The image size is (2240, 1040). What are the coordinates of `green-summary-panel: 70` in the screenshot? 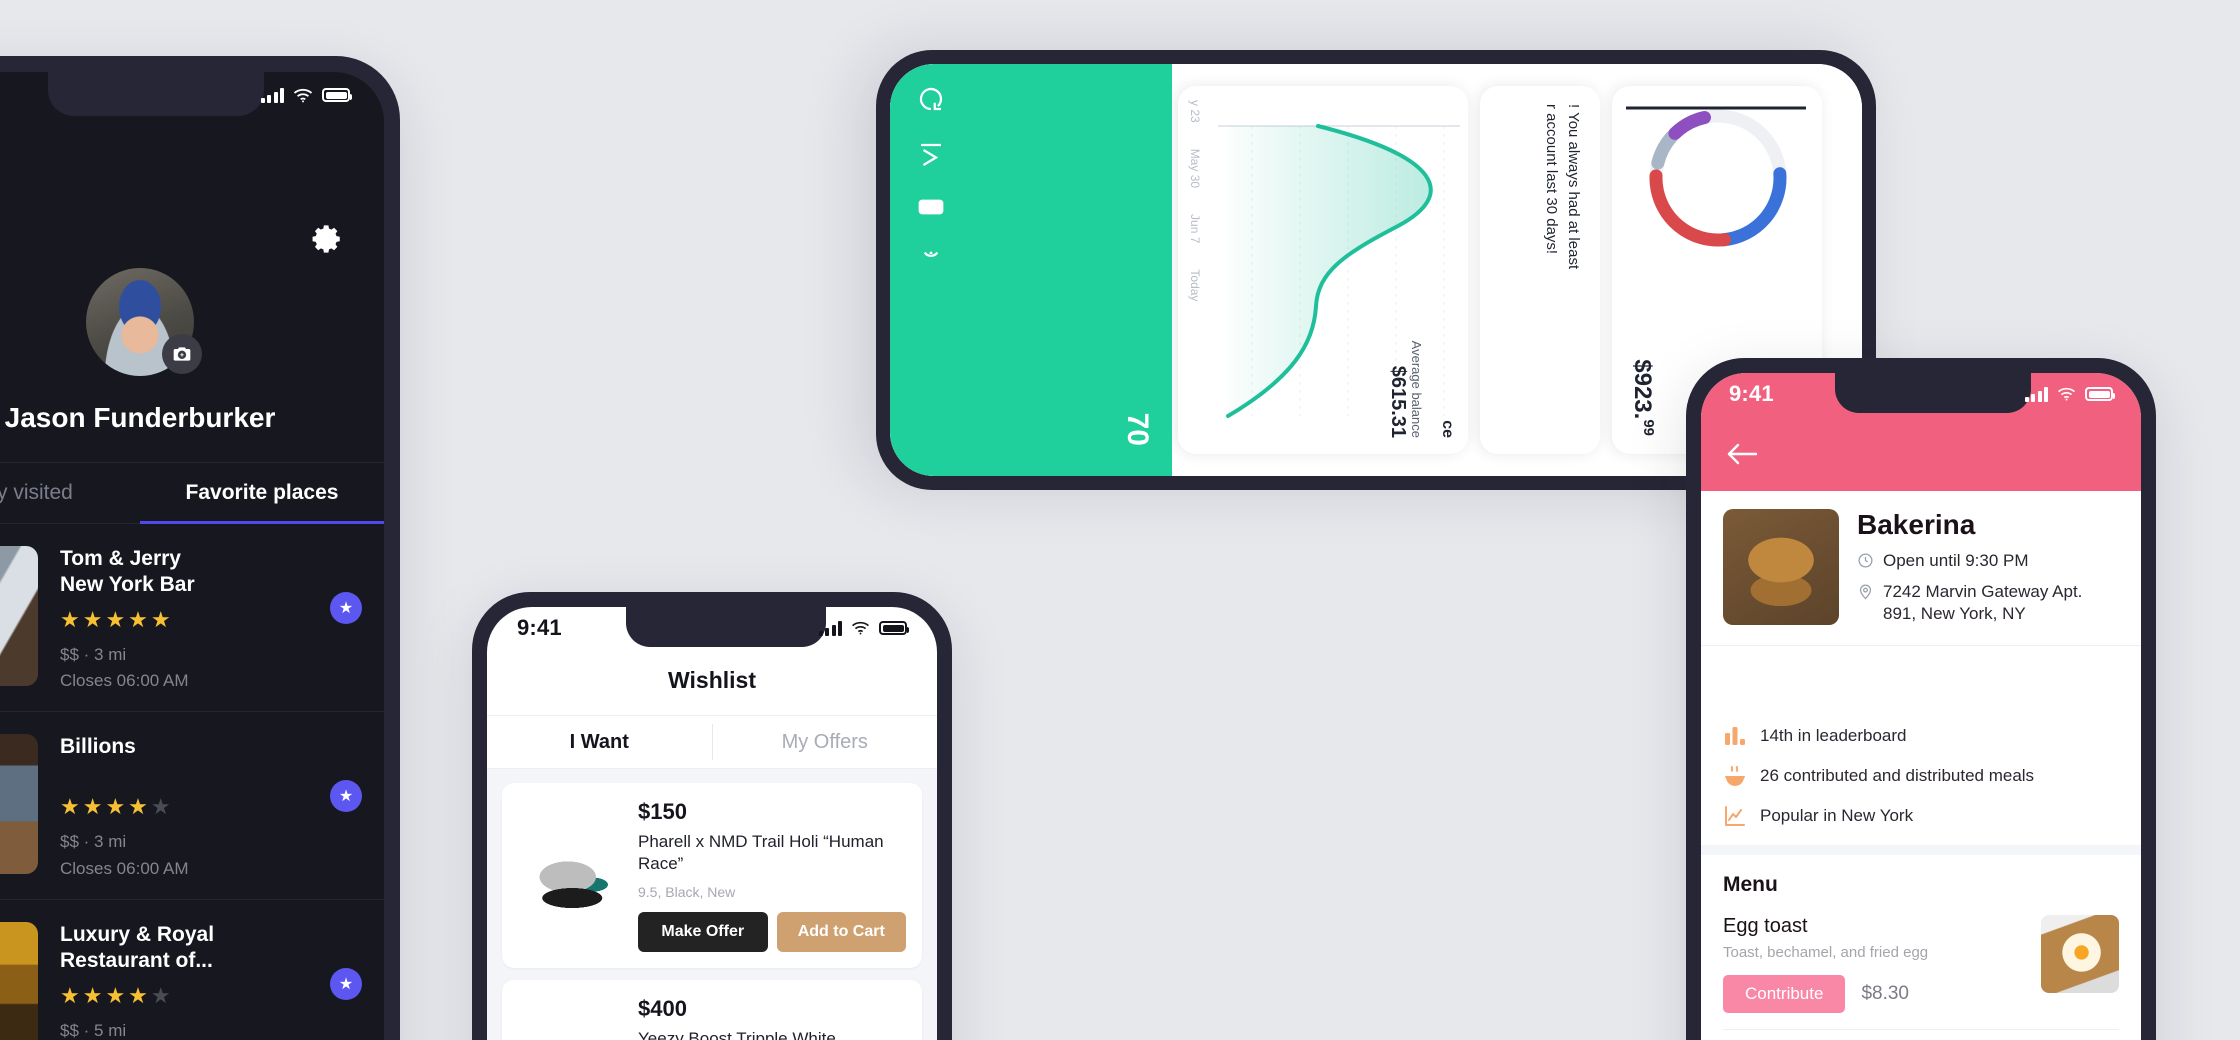 It's located at (1031, 270).